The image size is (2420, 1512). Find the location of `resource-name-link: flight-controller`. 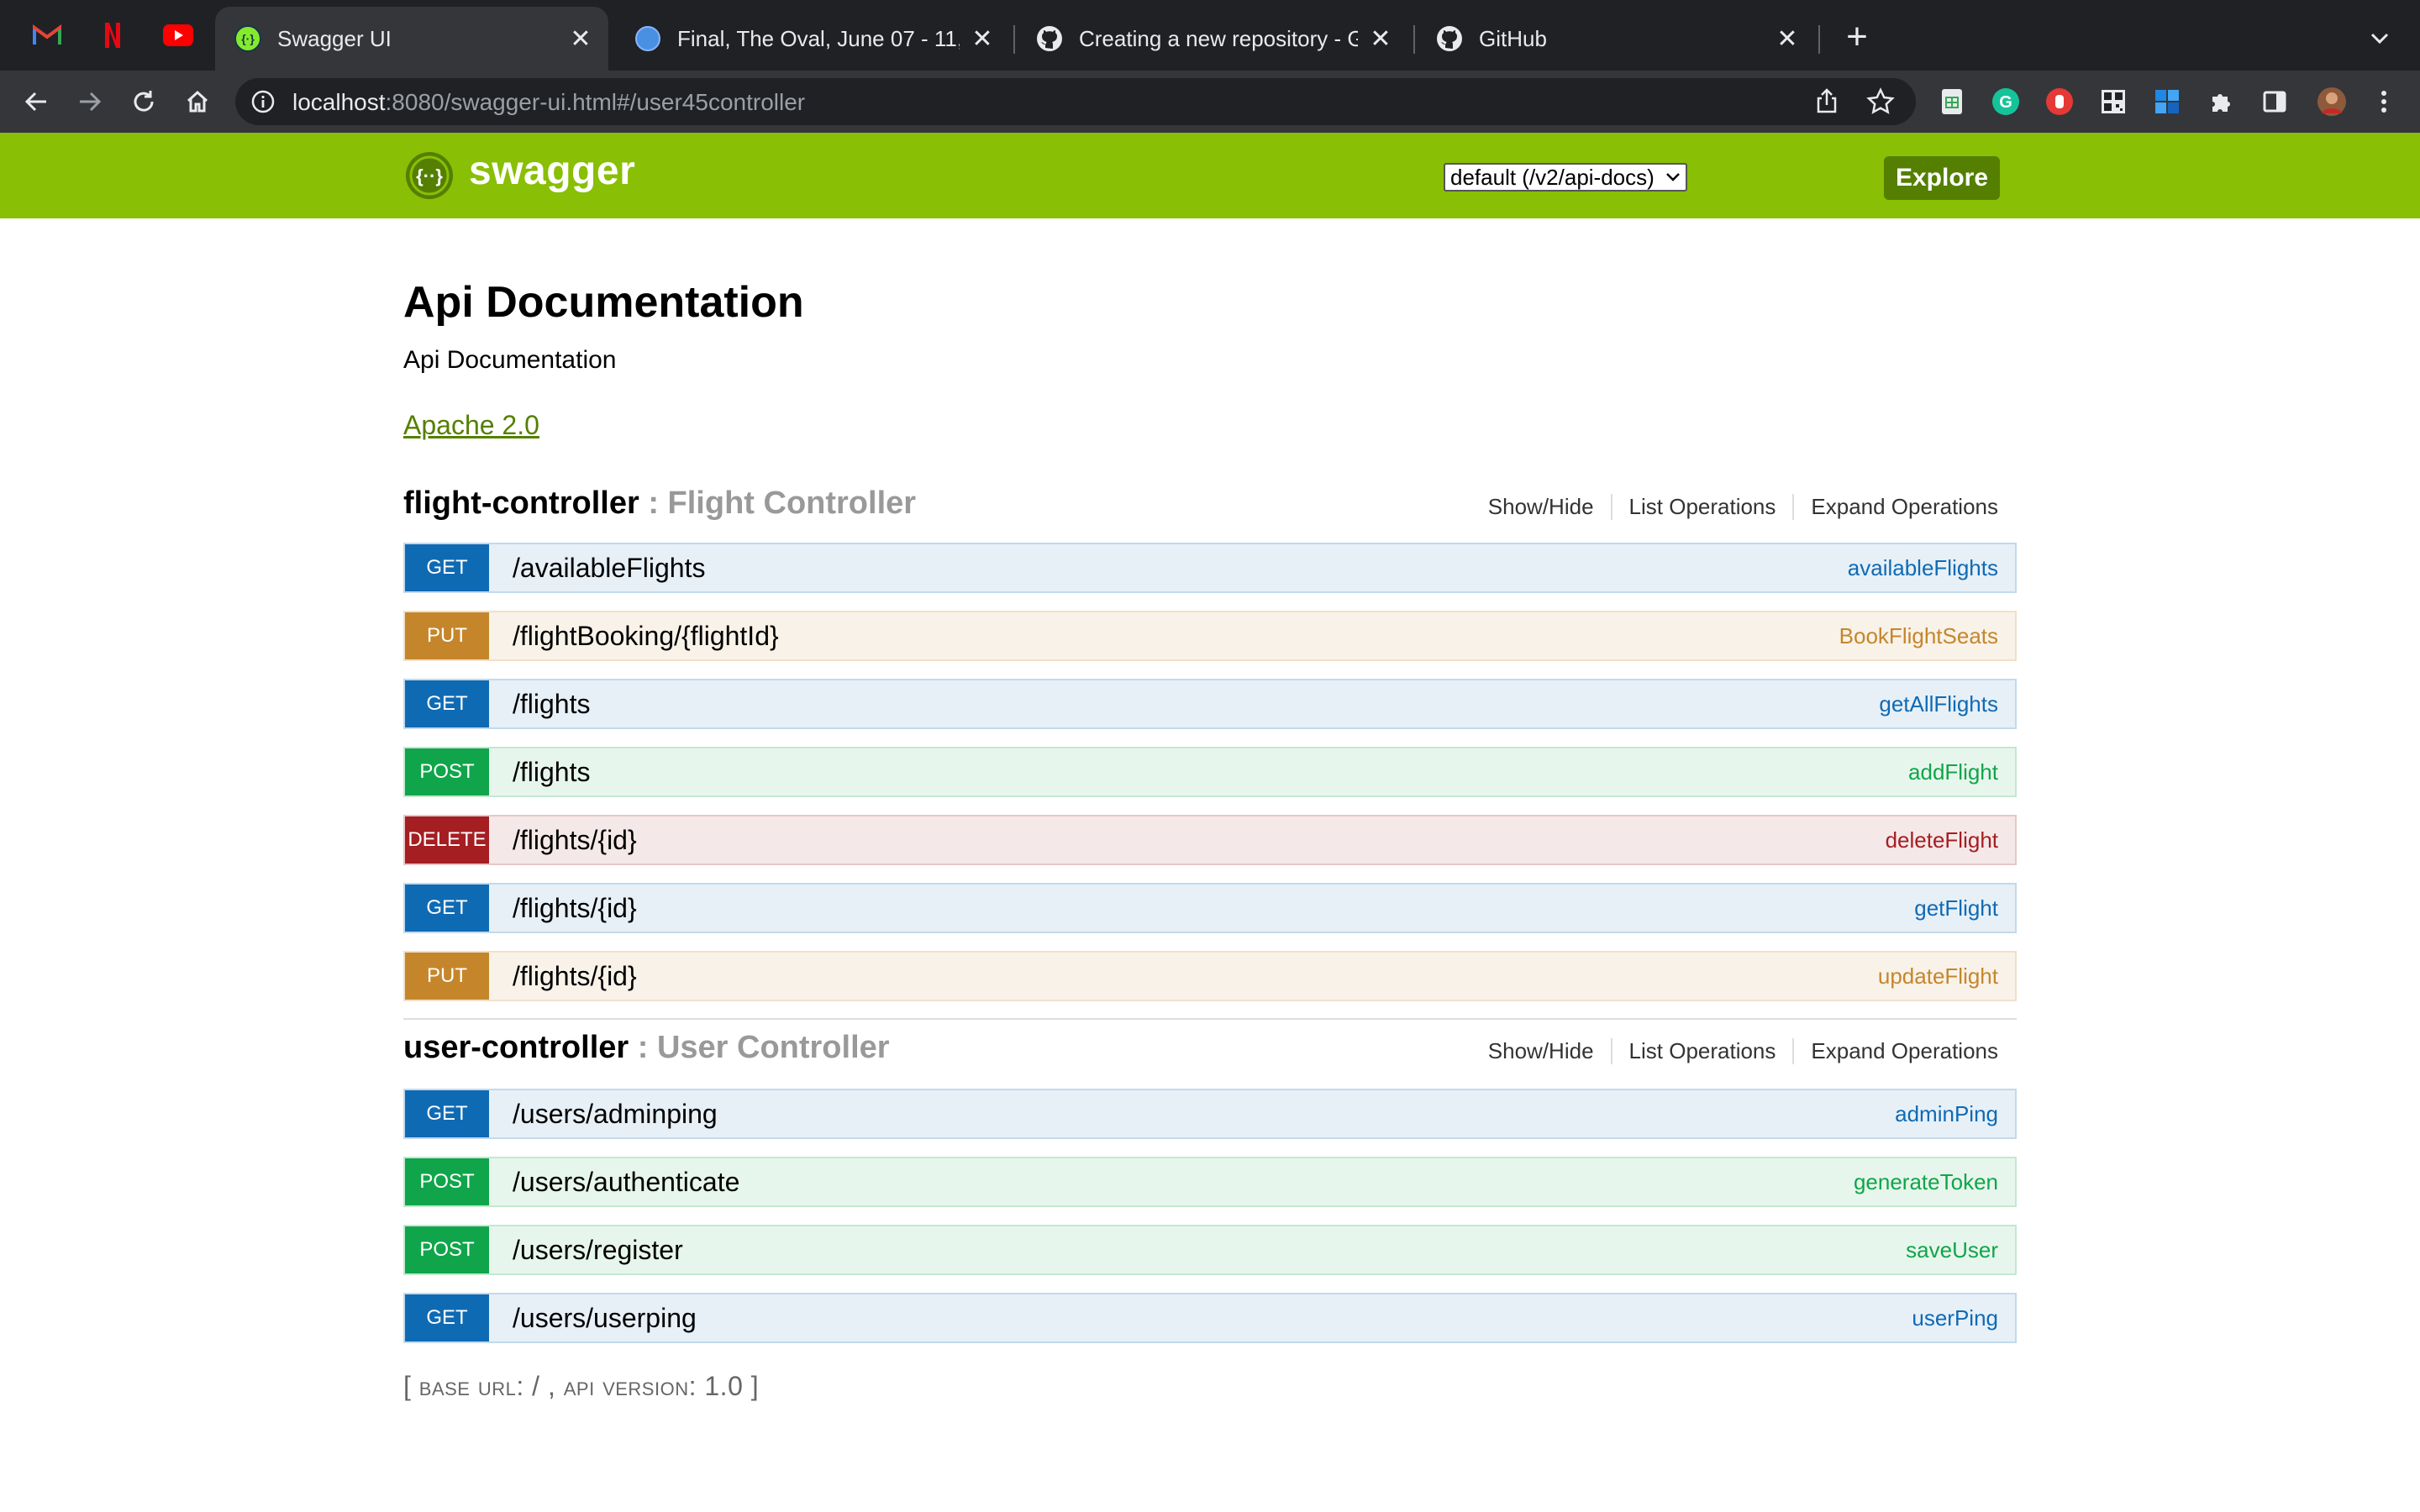

resource-name-link: flight-controller is located at coordinates (521, 503).